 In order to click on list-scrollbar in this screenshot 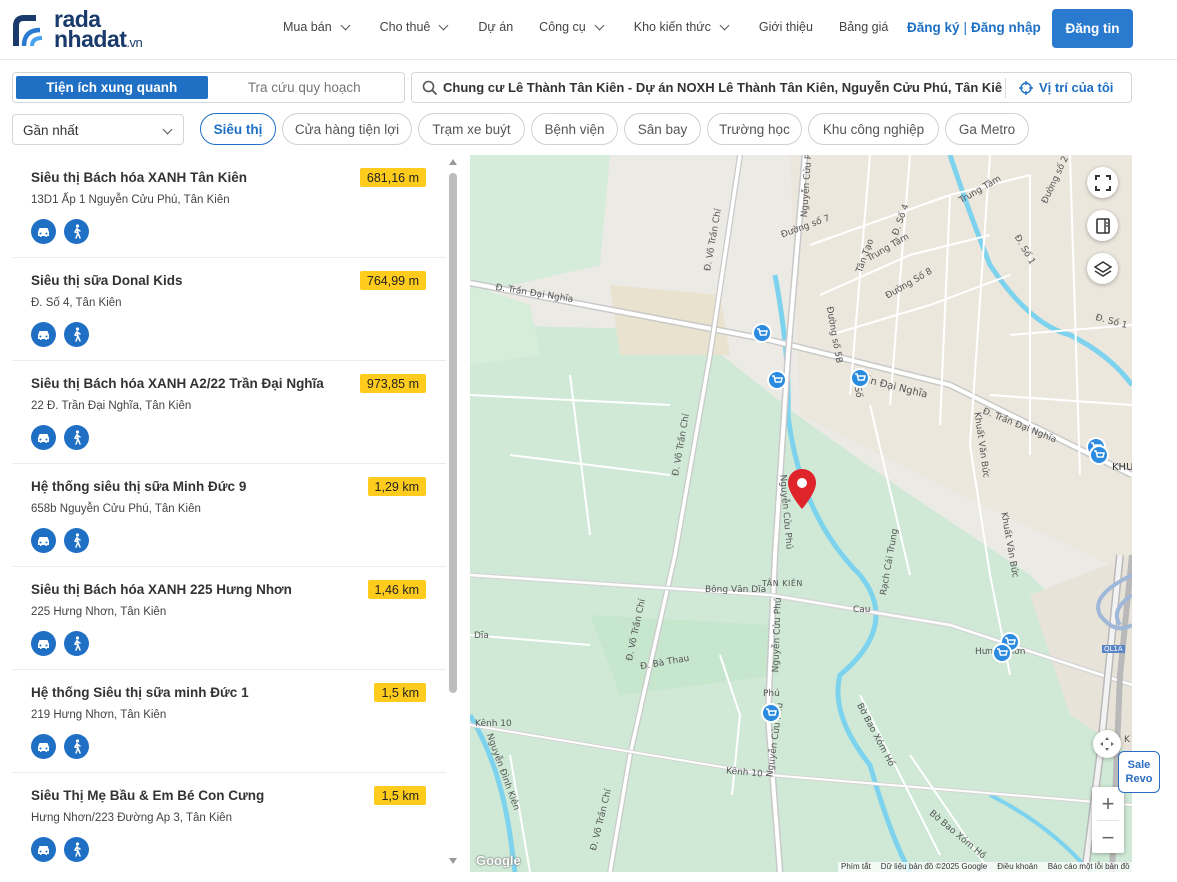, I will do `click(453, 513)`.